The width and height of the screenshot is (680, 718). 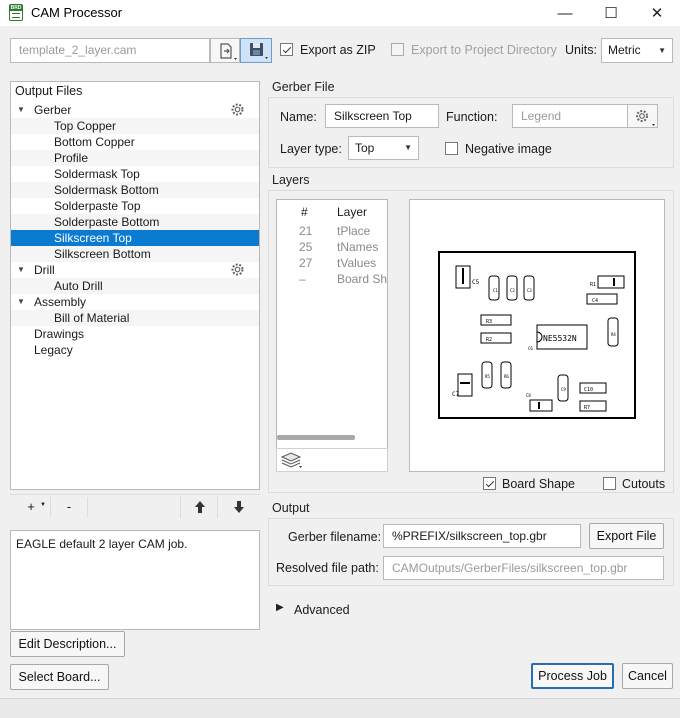 I want to click on function-settings-button, so click(x=642, y=116).